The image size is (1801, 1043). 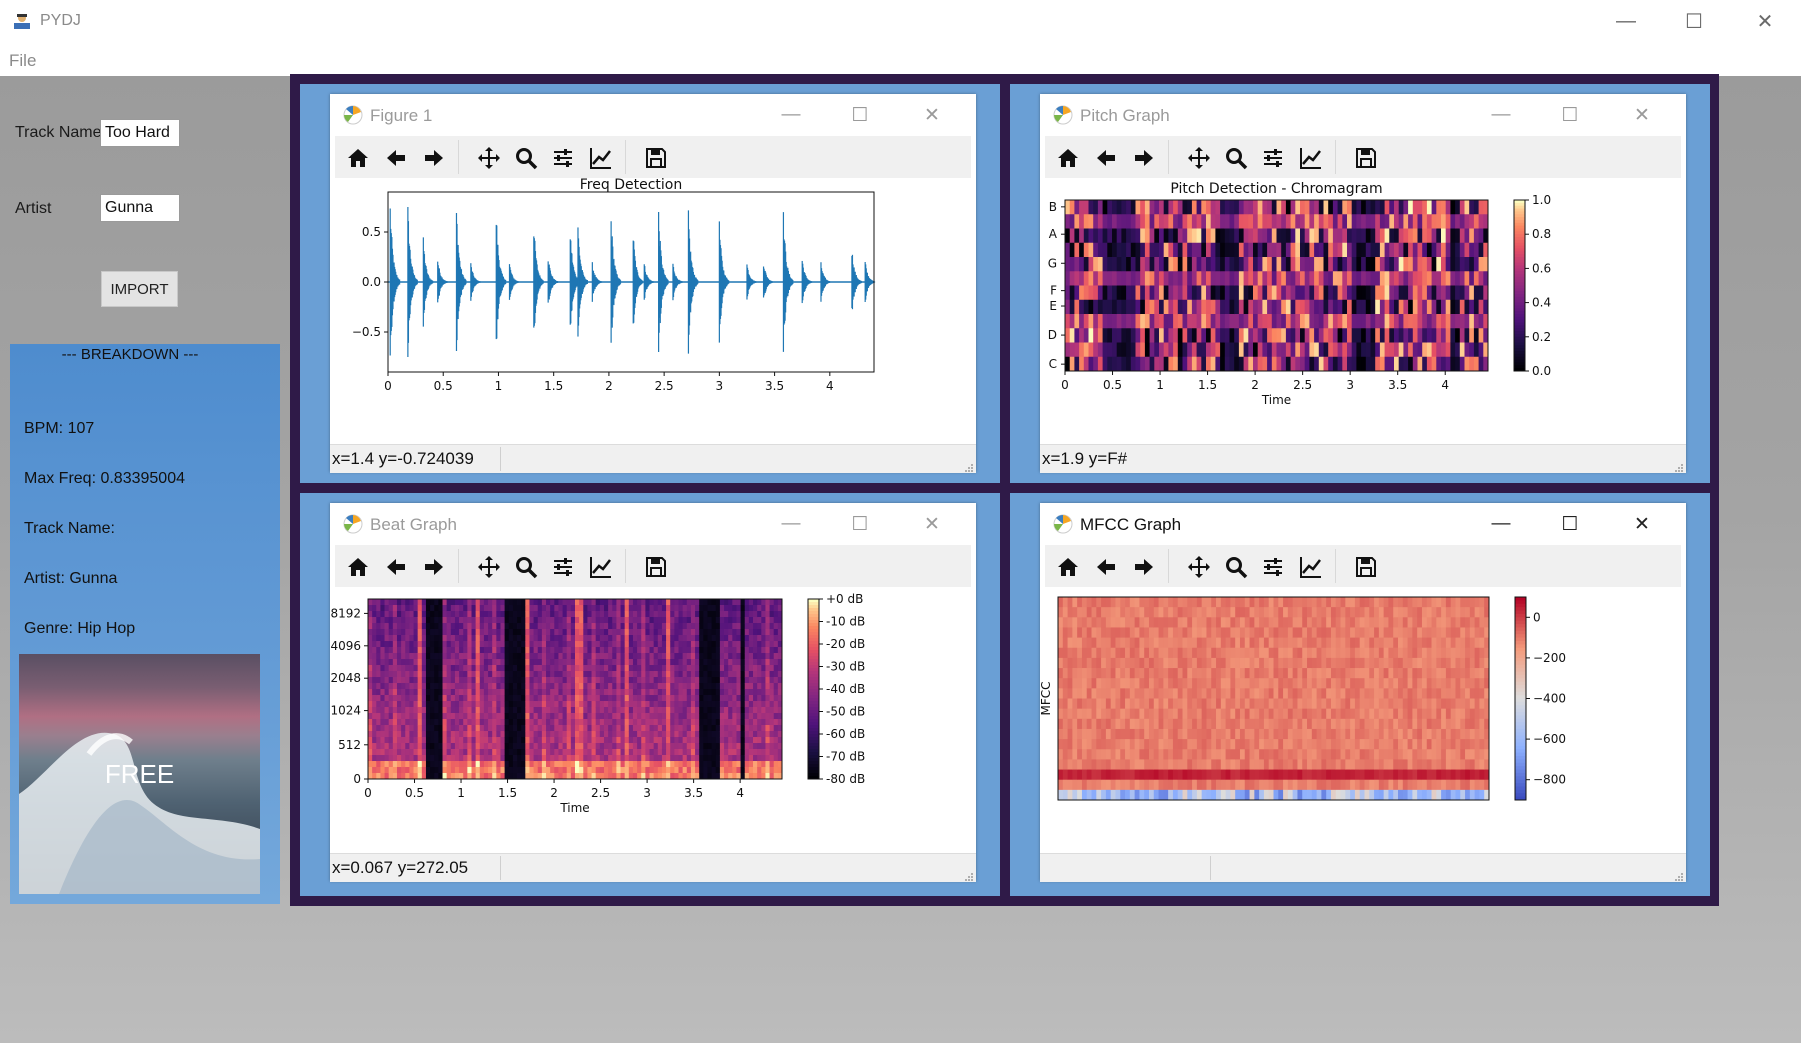 I want to click on waveform-burst, so click(x=724, y=282).